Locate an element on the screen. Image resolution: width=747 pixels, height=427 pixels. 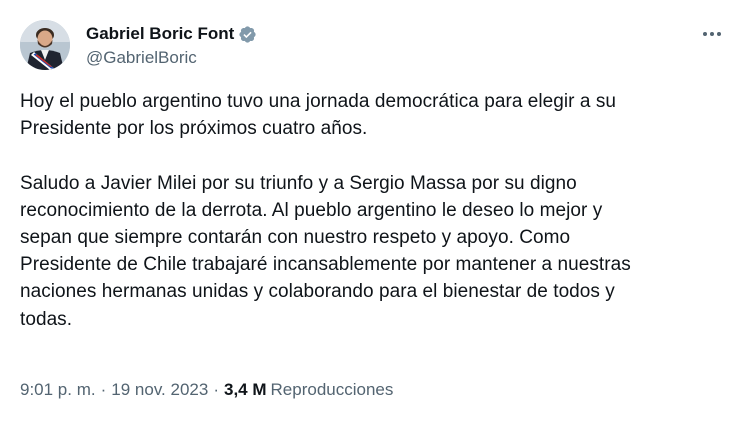
profile-photo-icon is located at coordinates (45, 45).